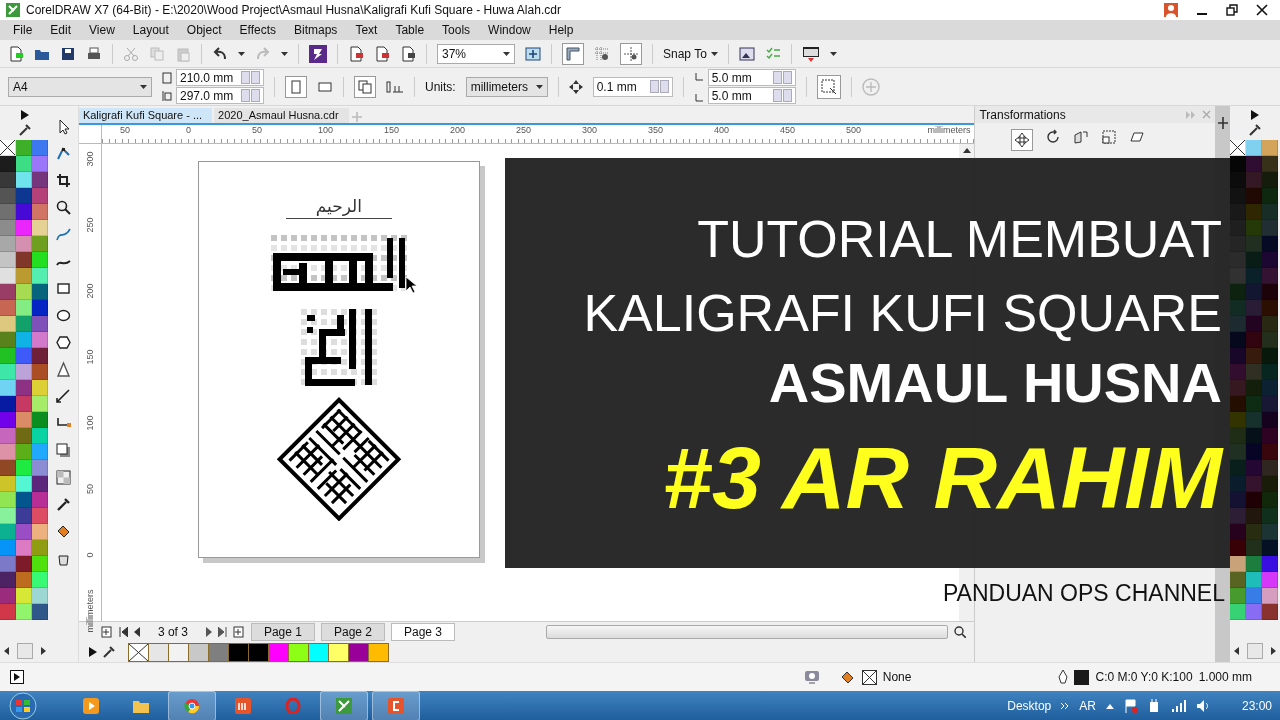  Describe the element at coordinates (632, 86) in the screenshot. I see `nudge-field: 0.1 mm` at that location.